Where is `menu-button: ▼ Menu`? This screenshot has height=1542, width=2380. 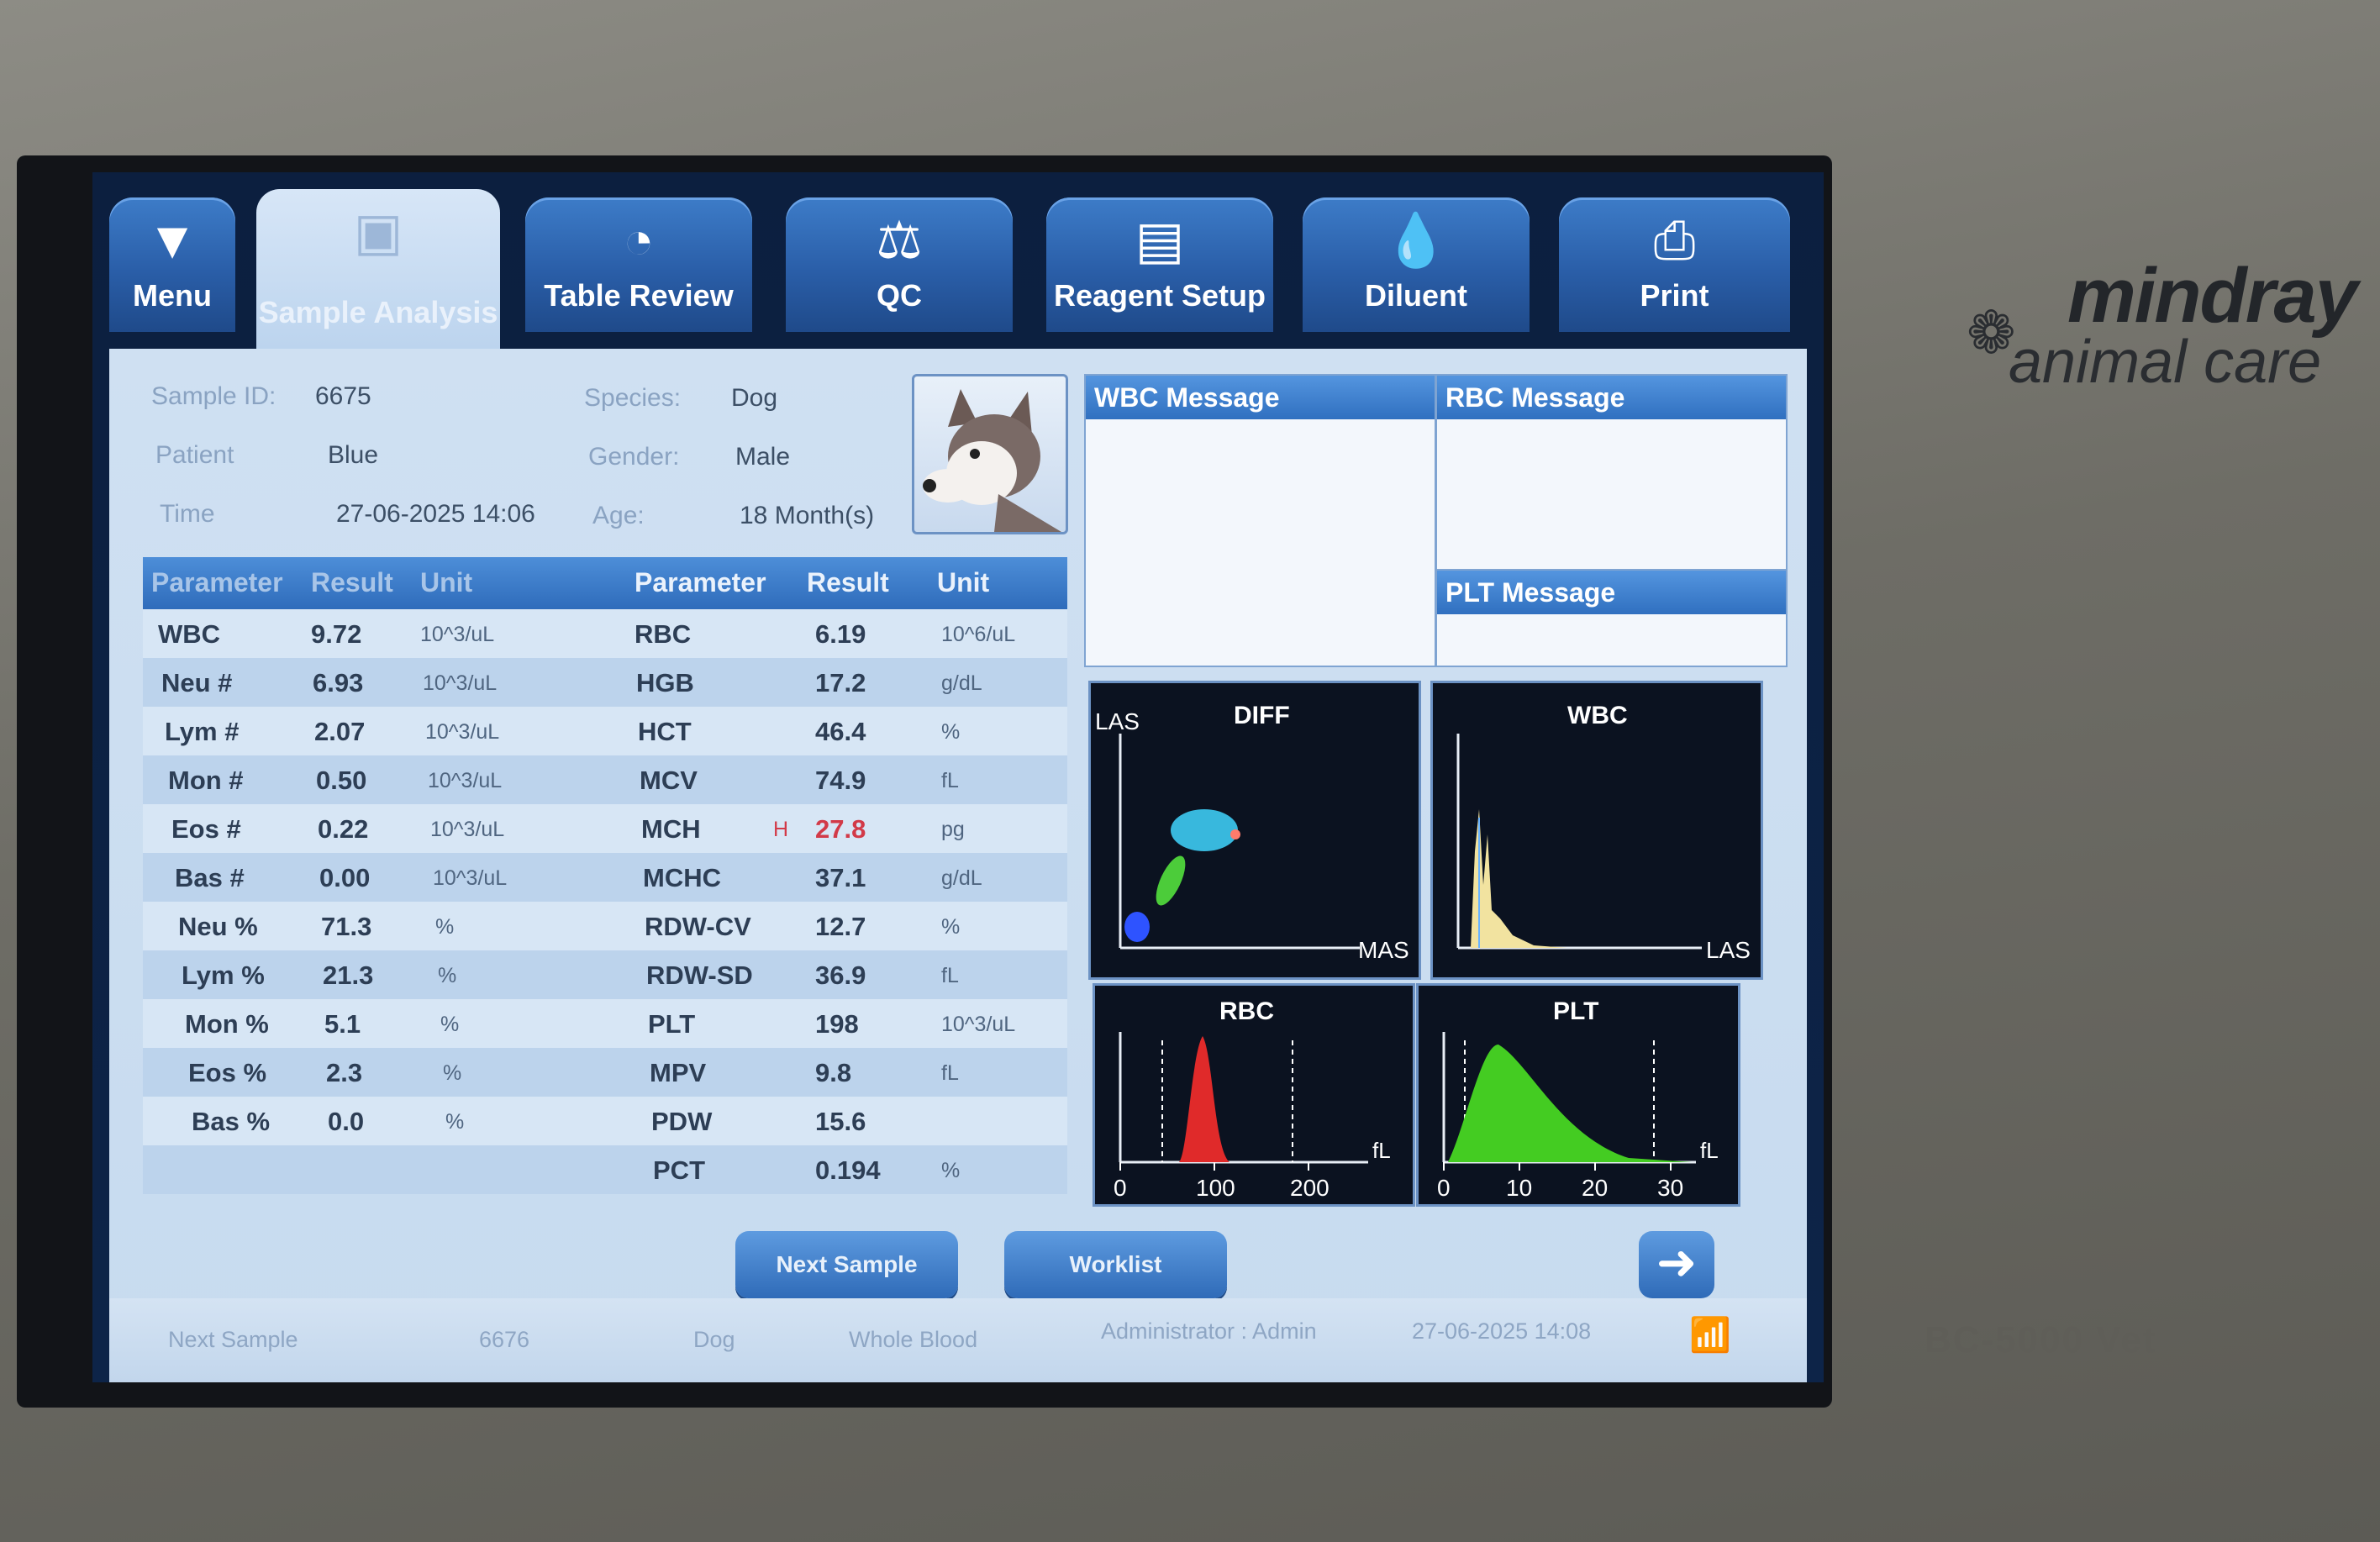 menu-button: ▼ Menu is located at coordinates (172, 264).